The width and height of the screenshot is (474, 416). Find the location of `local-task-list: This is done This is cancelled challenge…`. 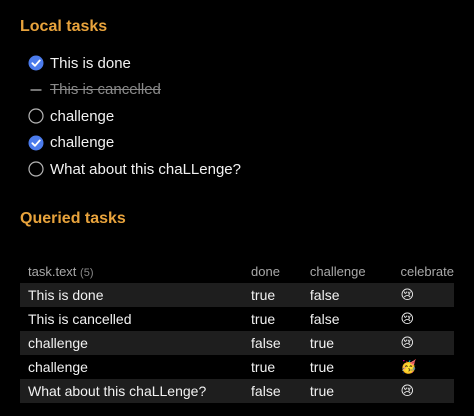

local-task-list: This is done This is cancelled challenge… is located at coordinates (134, 116).